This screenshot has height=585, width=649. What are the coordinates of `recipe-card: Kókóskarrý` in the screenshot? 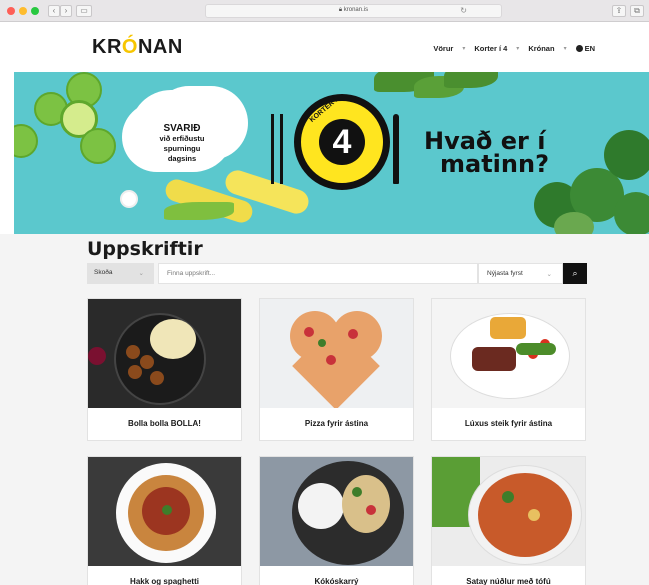 It's located at (336, 520).